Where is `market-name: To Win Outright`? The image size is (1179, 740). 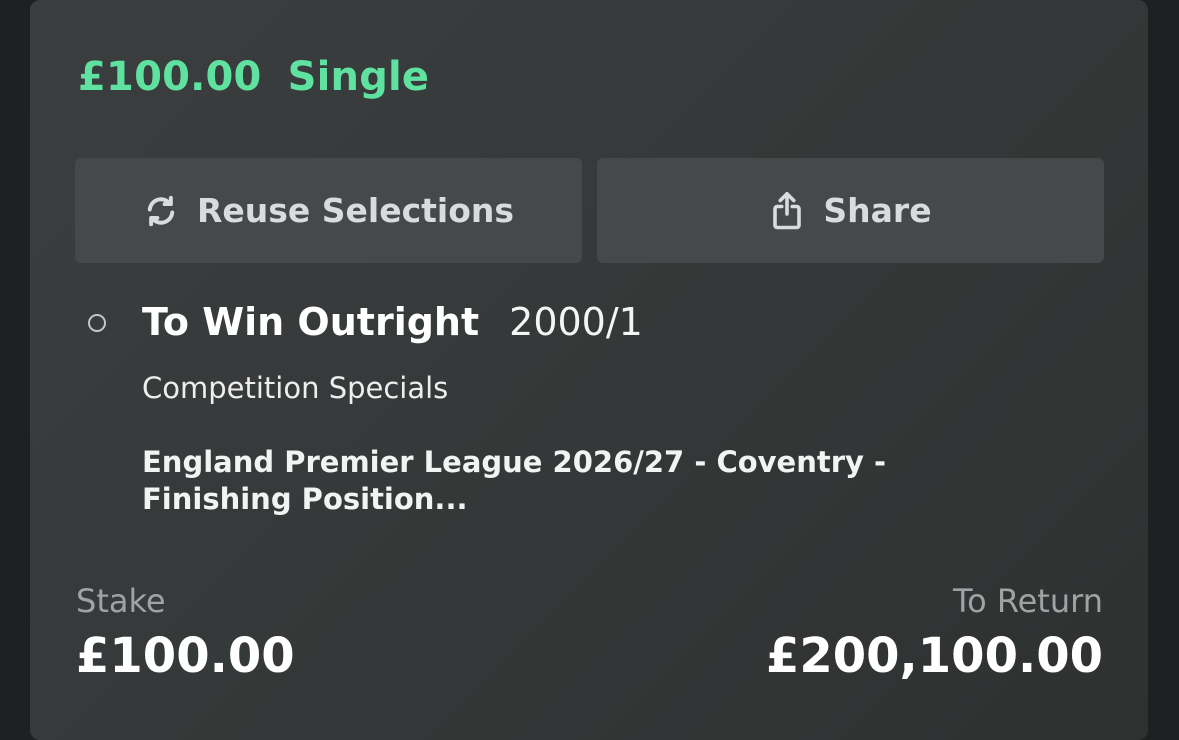 market-name: To Win Outright is located at coordinates (311, 322).